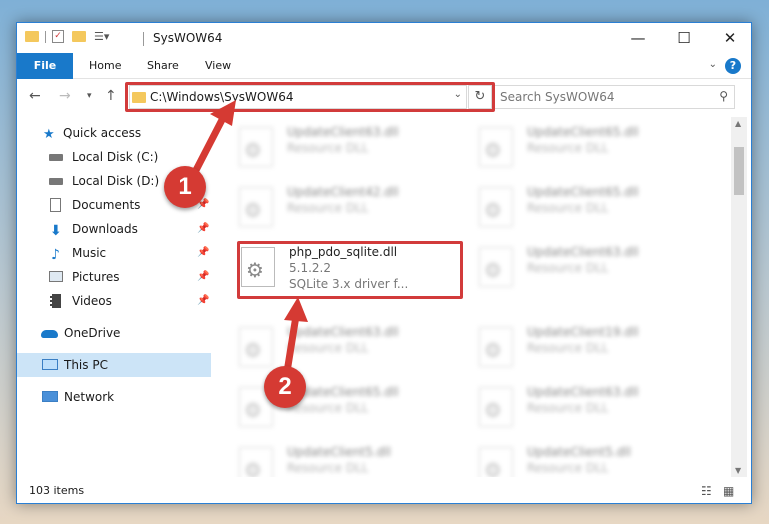  What do you see at coordinates (739, 171) in the screenshot?
I see `scrollbar-thumb` at bounding box center [739, 171].